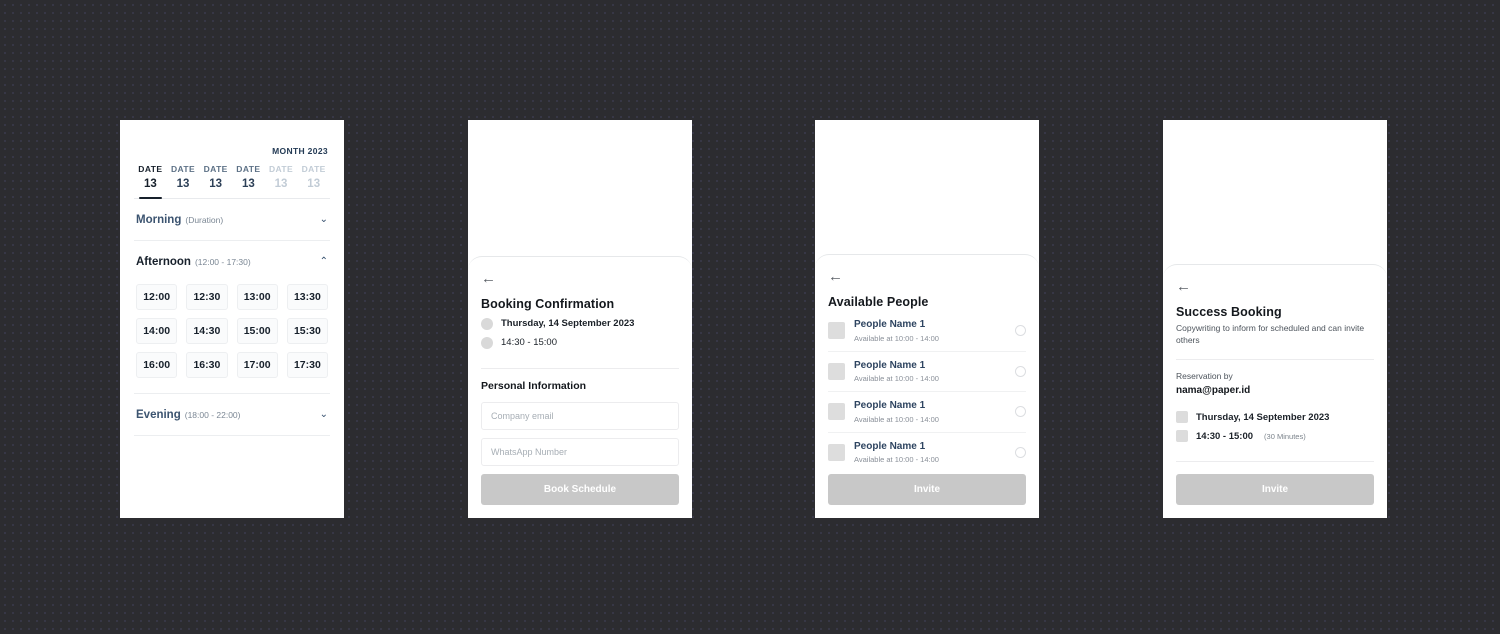 This screenshot has height=634, width=1500. Describe the element at coordinates (207, 297) in the screenshot. I see `time-slot: 12:30` at that location.